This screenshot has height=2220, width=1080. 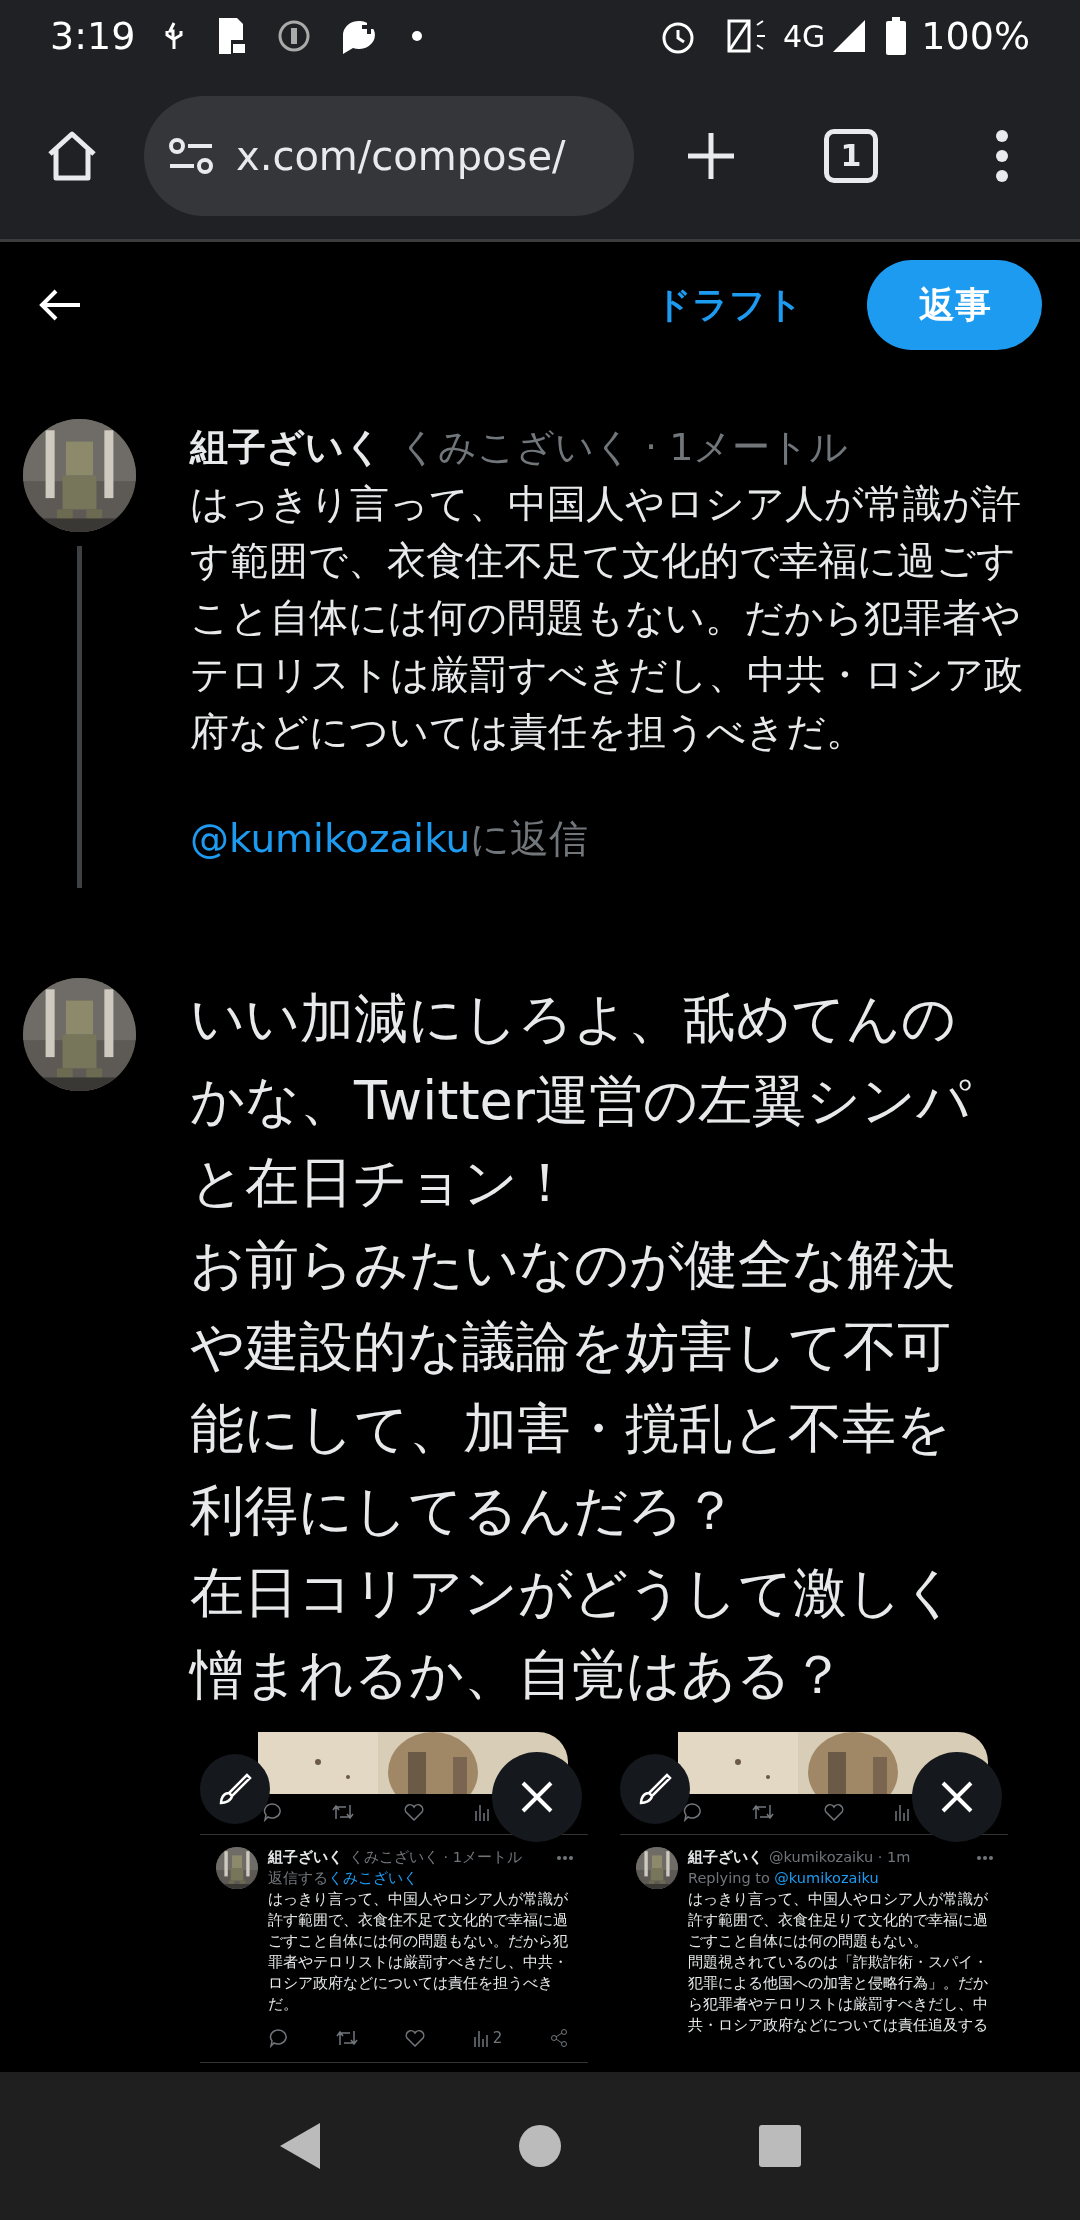 I want to click on clock-time: 3:19, so click(x=93, y=36).